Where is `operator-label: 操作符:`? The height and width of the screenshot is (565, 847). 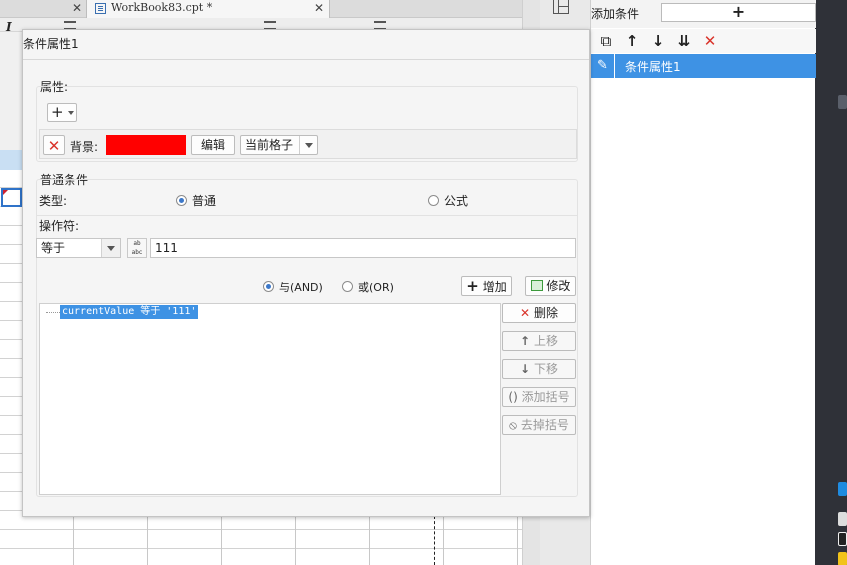 operator-label: 操作符: is located at coordinates (59, 226).